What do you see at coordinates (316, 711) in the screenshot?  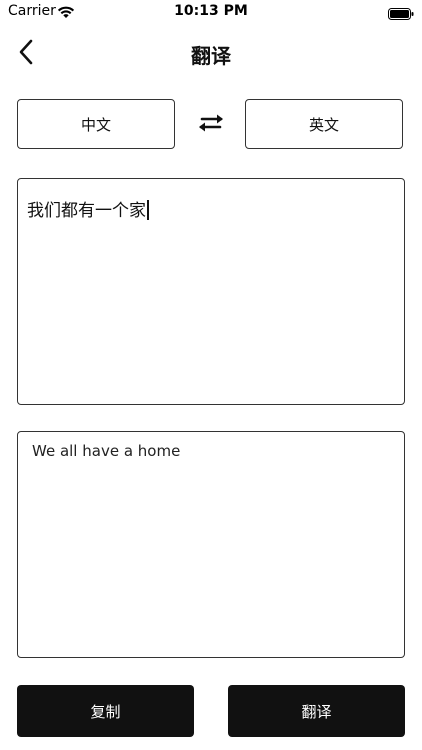 I see `translate-button: 翻译` at bounding box center [316, 711].